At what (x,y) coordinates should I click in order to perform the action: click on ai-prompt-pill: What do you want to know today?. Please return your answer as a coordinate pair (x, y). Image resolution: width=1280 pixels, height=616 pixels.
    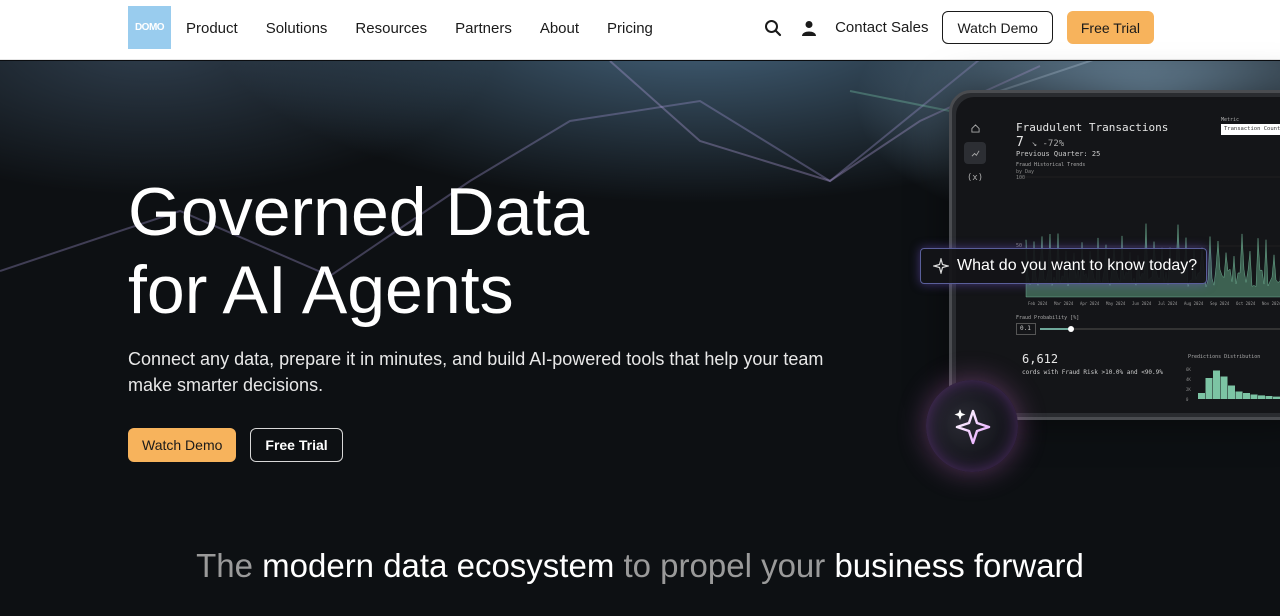
    Looking at the image, I should click on (1064, 266).